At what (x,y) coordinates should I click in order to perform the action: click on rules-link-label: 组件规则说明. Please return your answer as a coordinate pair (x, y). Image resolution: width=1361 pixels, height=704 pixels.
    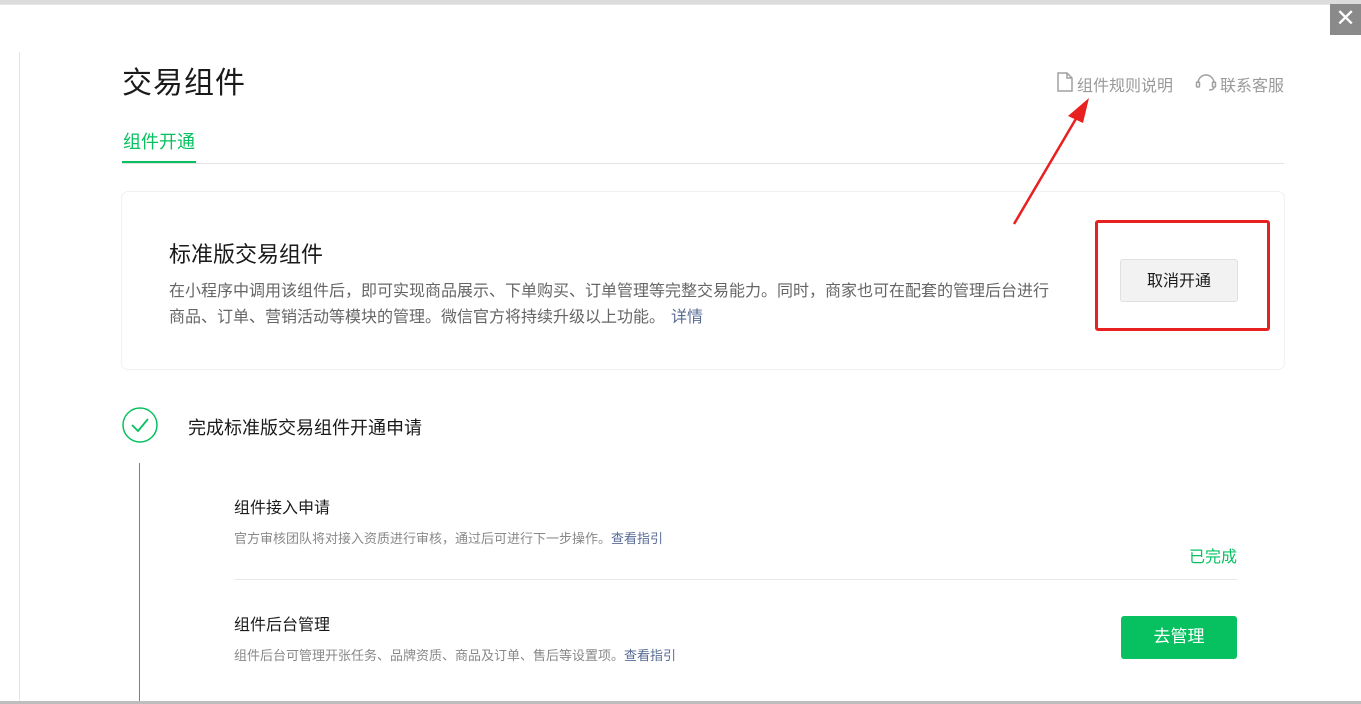
    Looking at the image, I should click on (1124, 85).